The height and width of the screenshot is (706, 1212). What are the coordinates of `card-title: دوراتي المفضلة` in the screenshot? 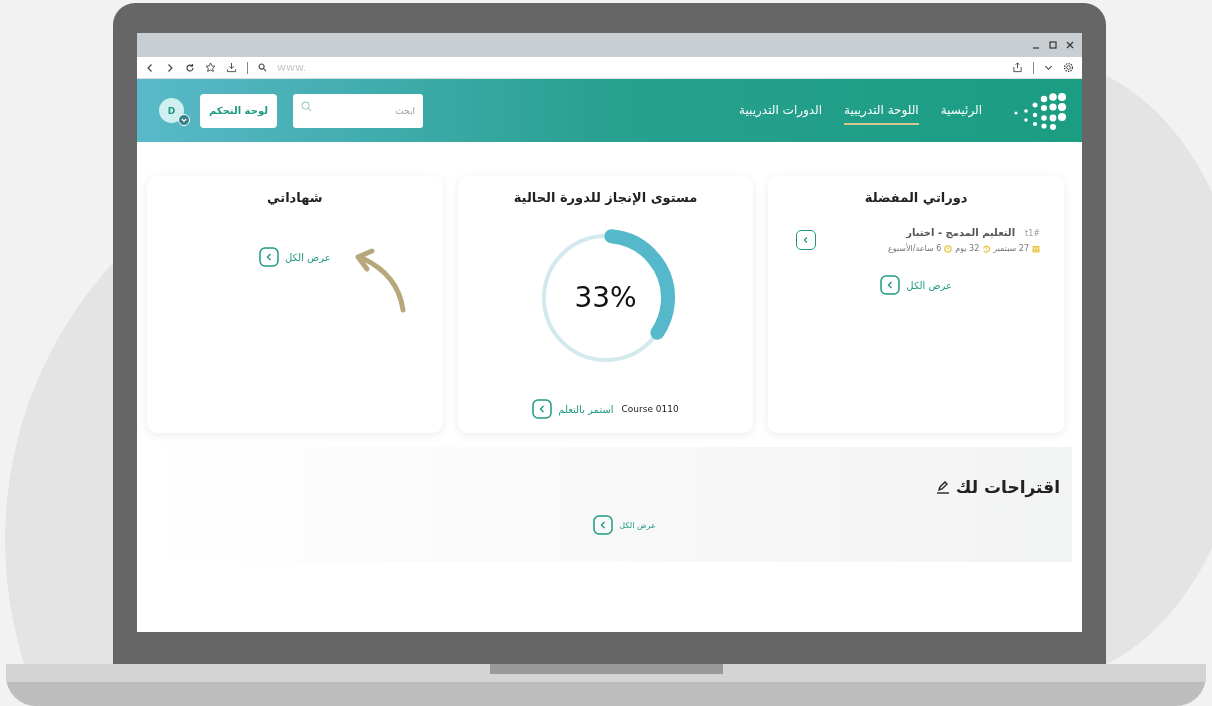 It's located at (916, 197).